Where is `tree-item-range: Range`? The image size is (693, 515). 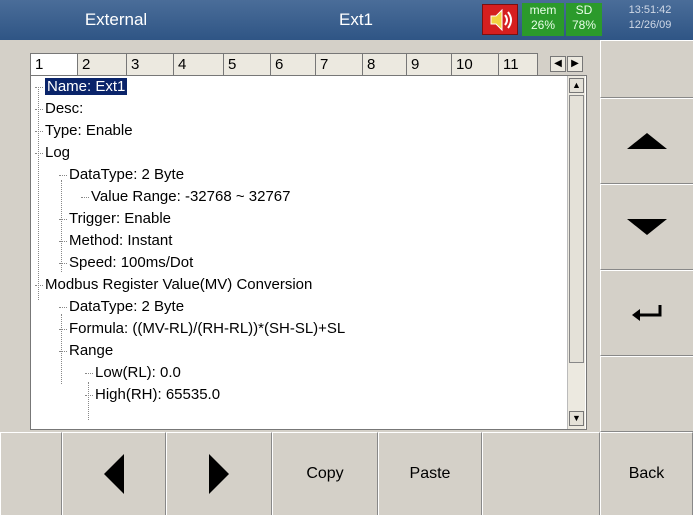 tree-item-range: Range is located at coordinates (86, 351).